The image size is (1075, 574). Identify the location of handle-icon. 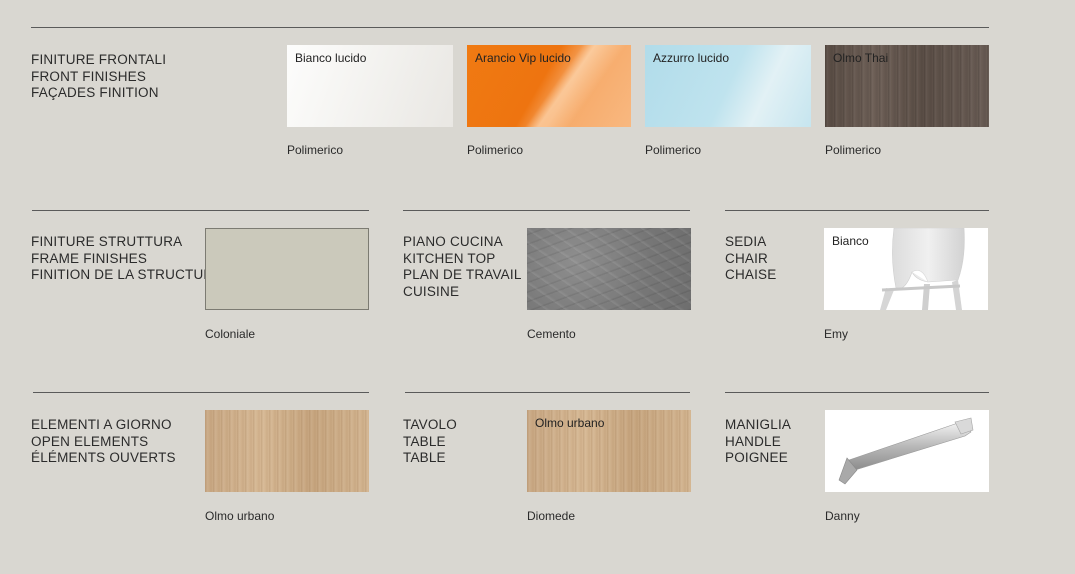
(906, 451).